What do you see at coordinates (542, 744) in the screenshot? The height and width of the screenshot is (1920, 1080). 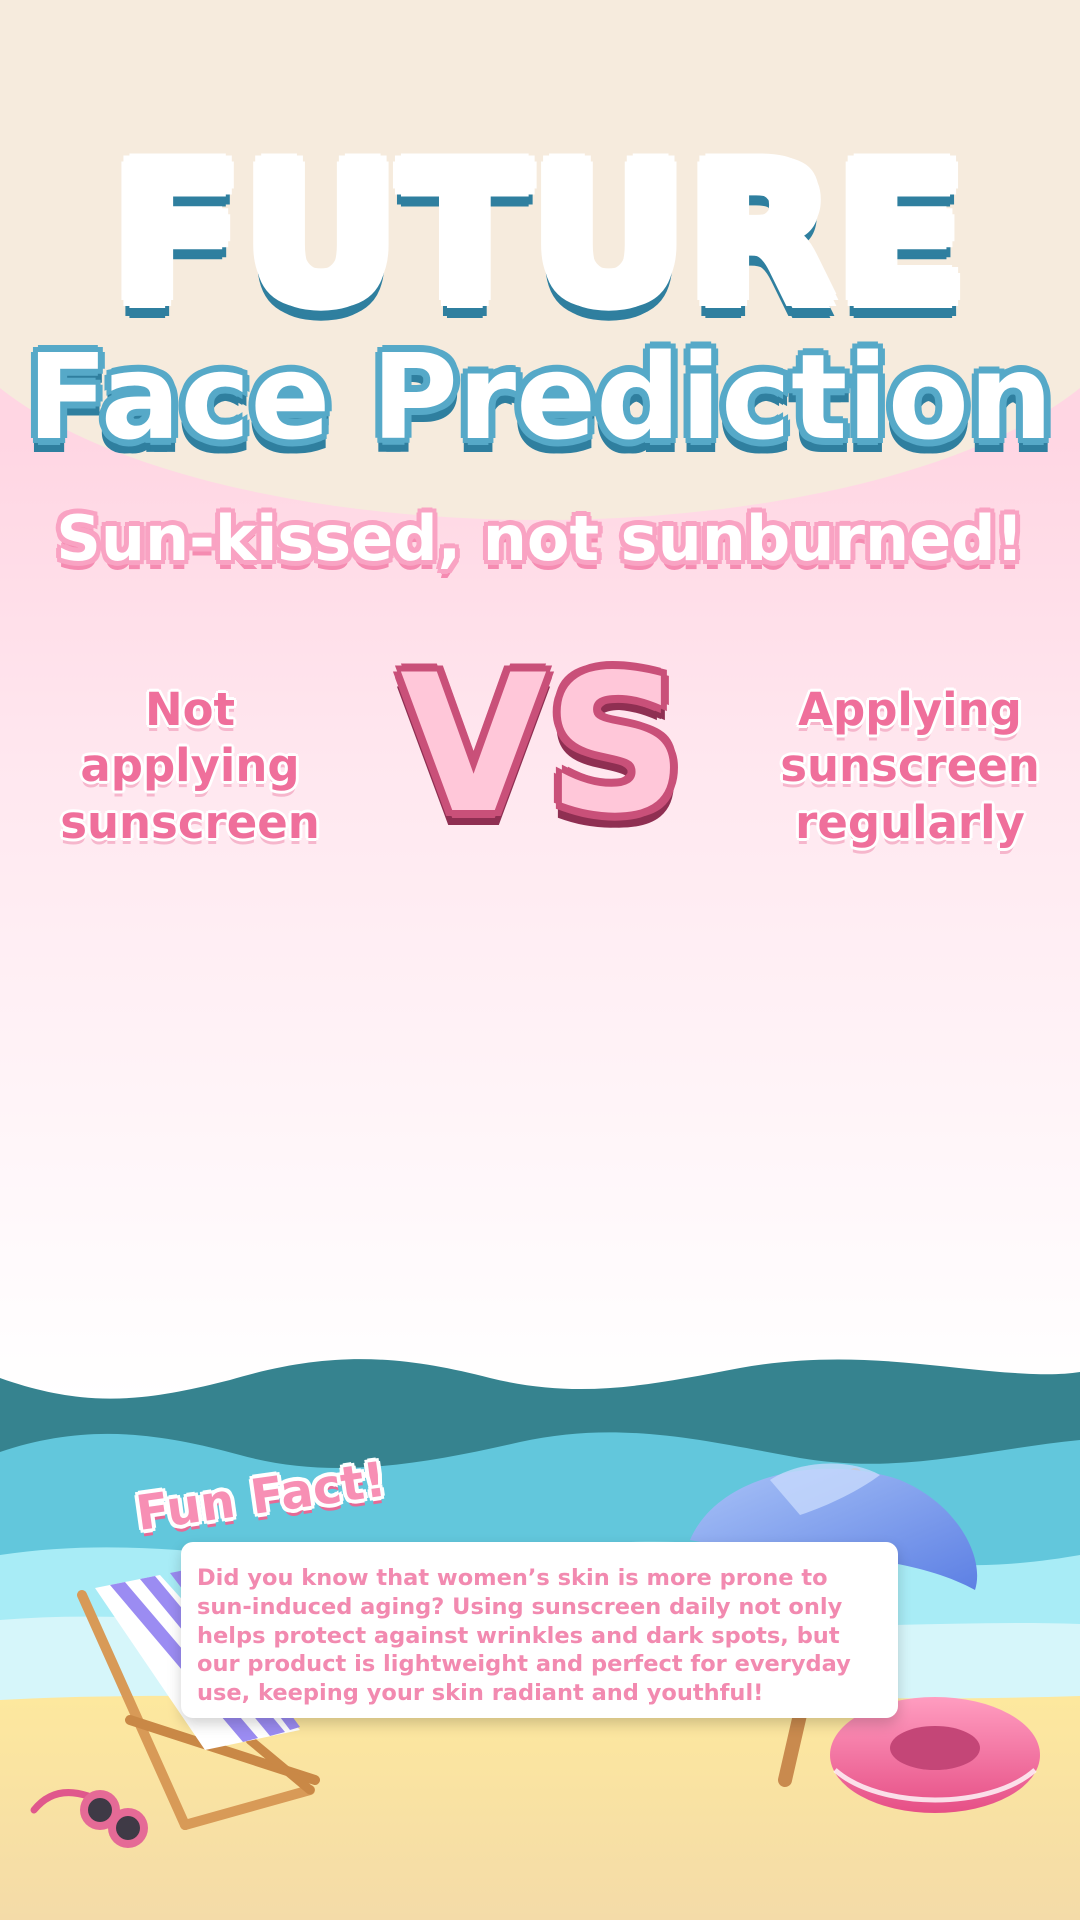 I see `vs-label: VS` at bounding box center [542, 744].